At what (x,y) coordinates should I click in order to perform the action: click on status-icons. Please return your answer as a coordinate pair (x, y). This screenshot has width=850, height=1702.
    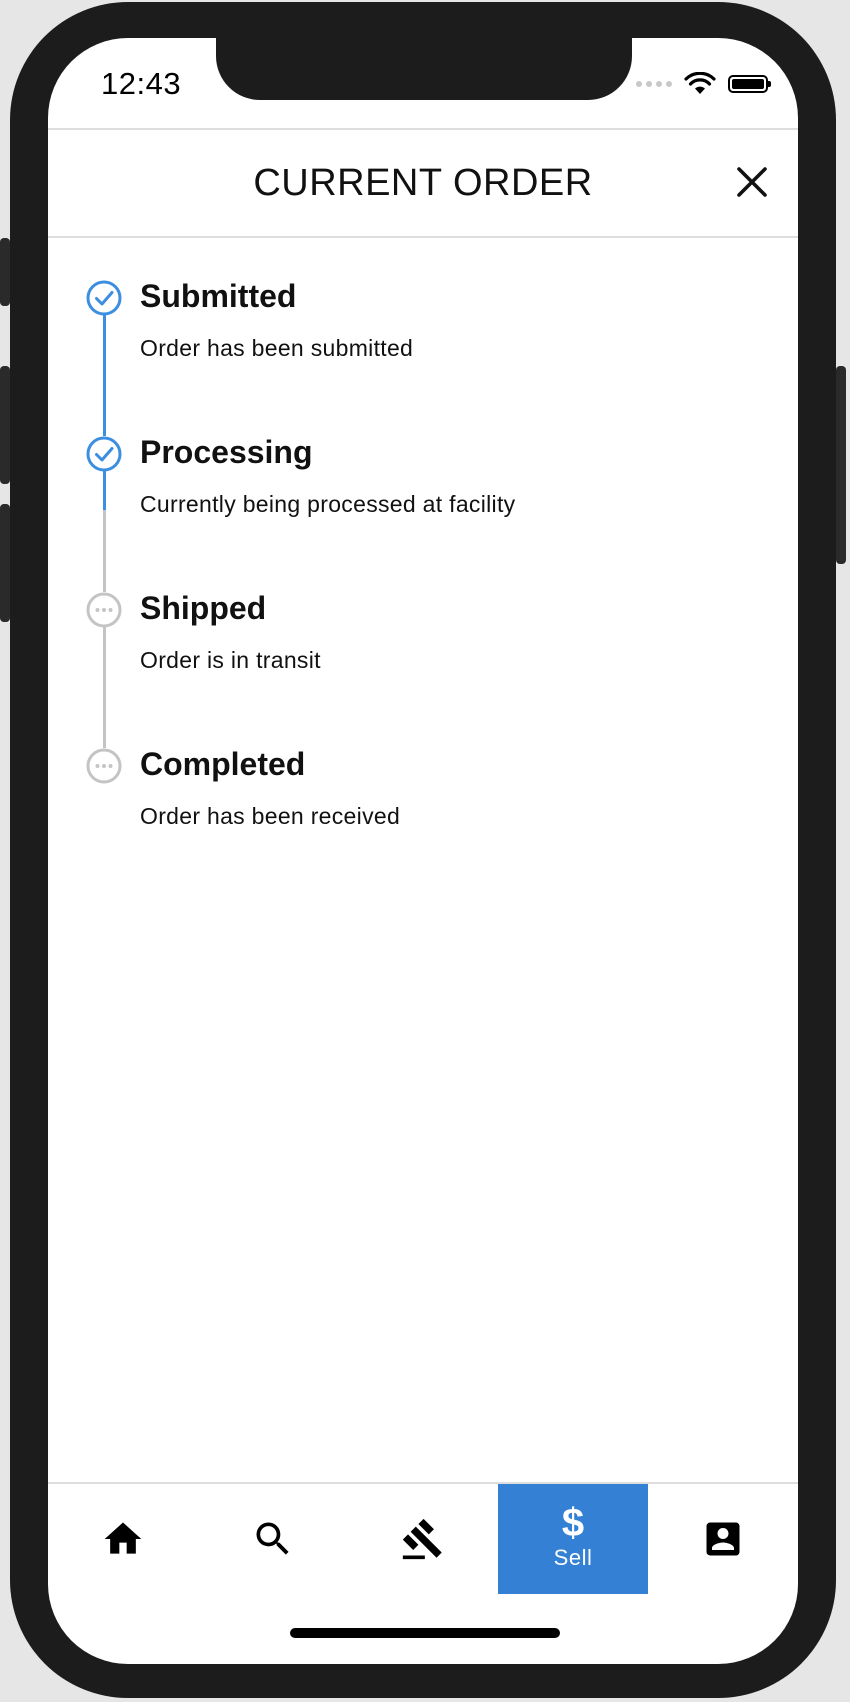
    Looking at the image, I should click on (703, 84).